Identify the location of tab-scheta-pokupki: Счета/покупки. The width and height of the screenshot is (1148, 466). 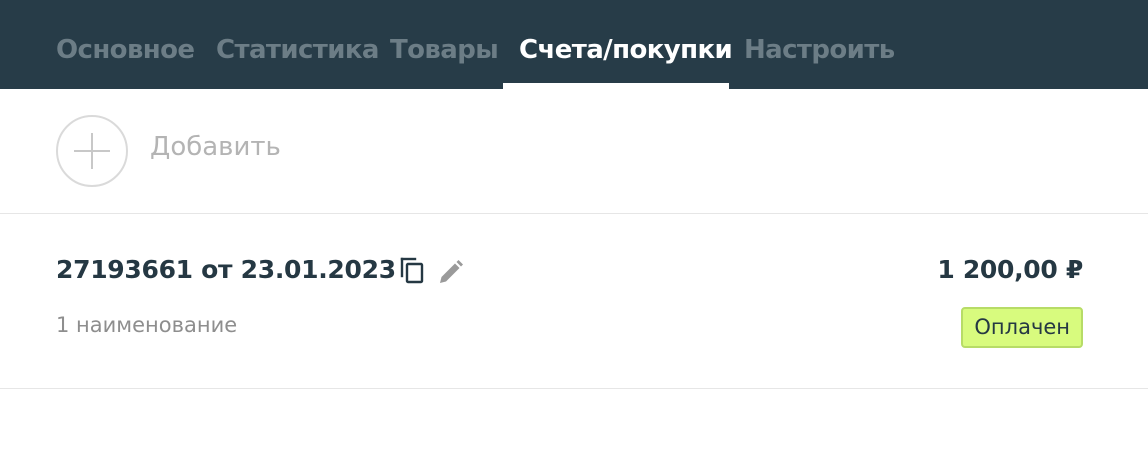
(626, 44).